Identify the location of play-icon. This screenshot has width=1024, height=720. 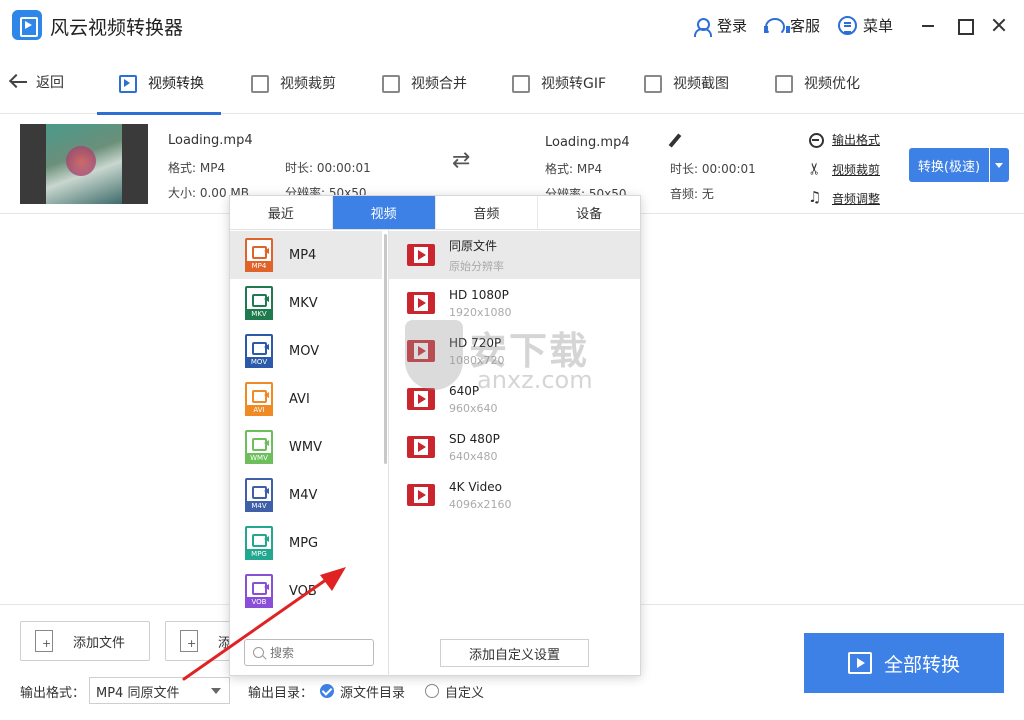
(859, 663).